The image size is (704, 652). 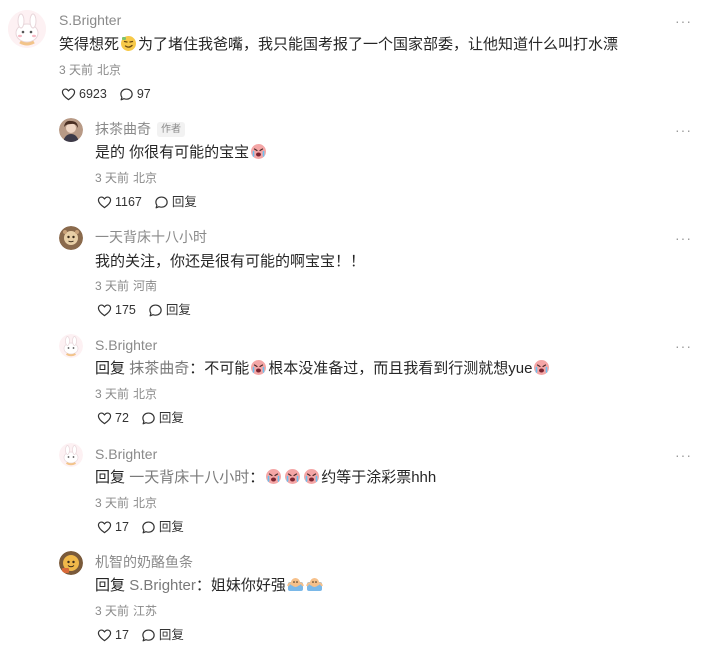 What do you see at coordinates (151, 237) in the screenshot?
I see `username: 一天背床十八小时` at bounding box center [151, 237].